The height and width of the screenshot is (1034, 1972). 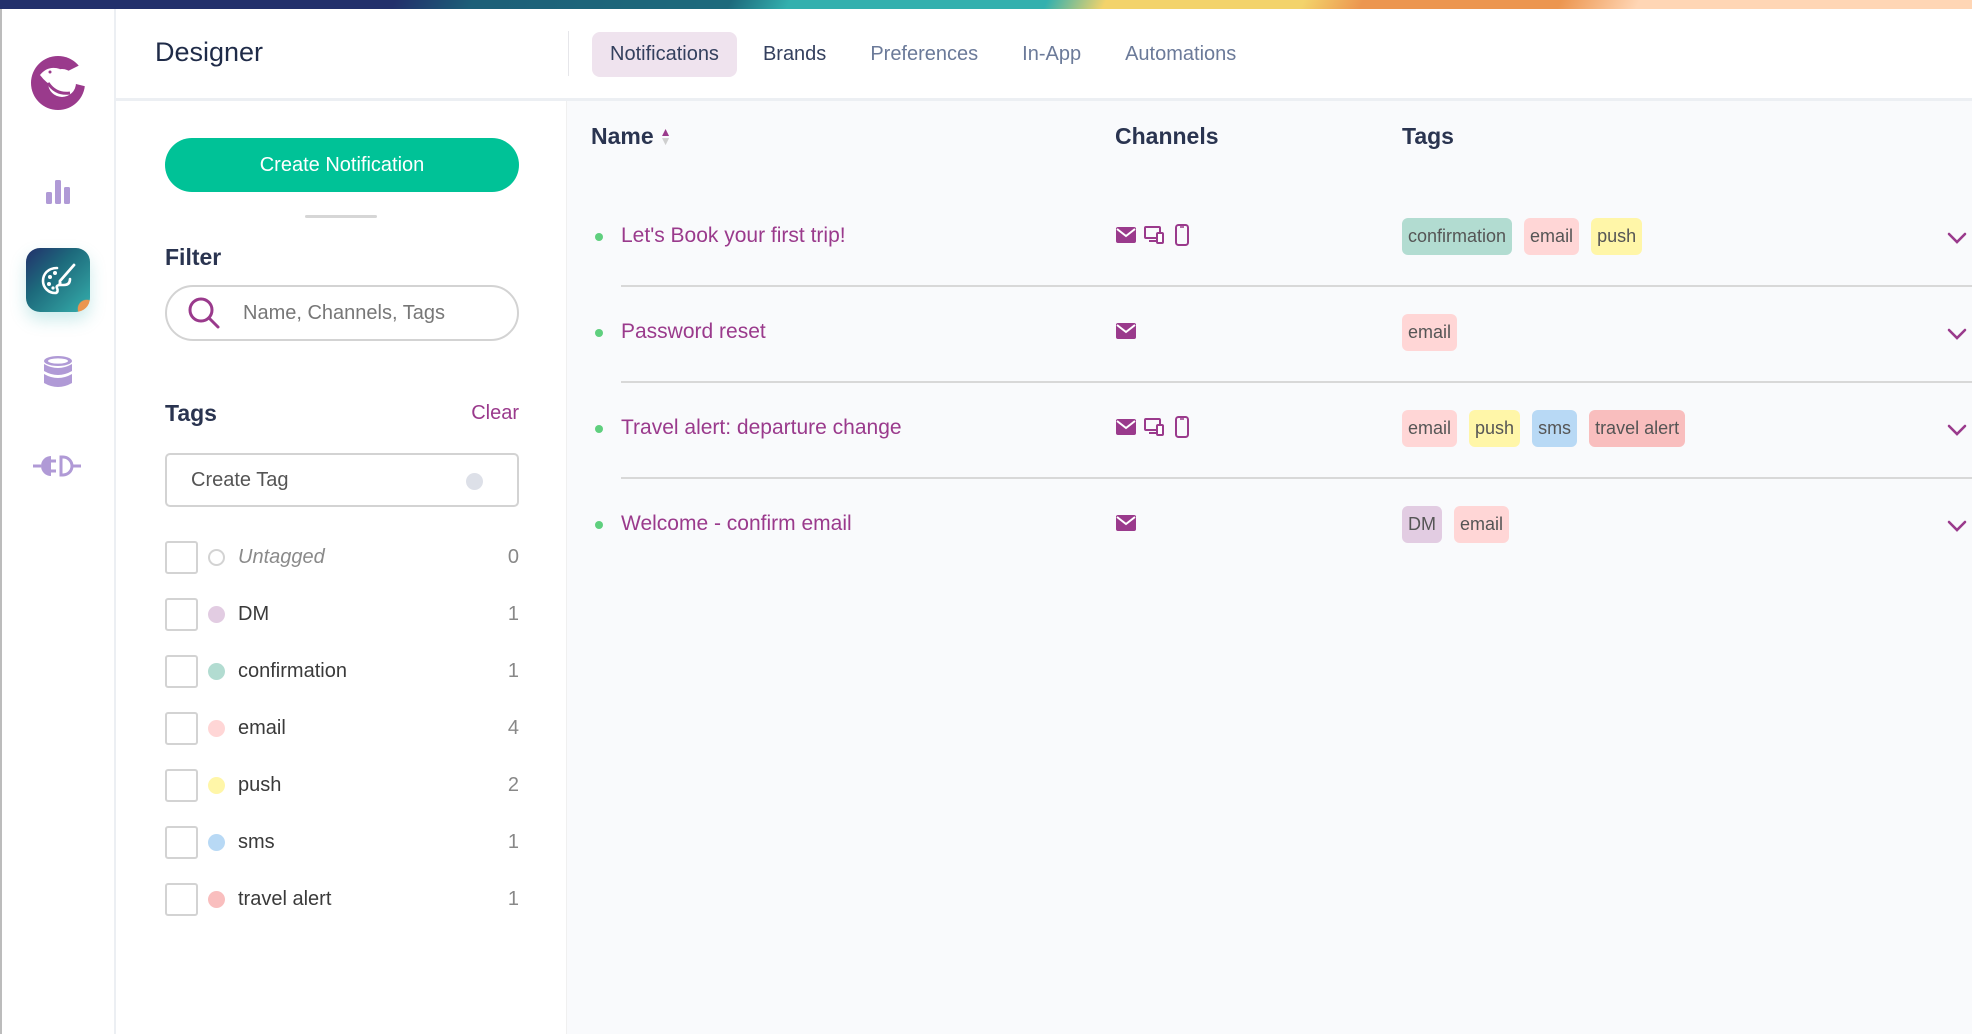 What do you see at coordinates (1457, 236) in the screenshot?
I see `tag-badge: confirmation` at bounding box center [1457, 236].